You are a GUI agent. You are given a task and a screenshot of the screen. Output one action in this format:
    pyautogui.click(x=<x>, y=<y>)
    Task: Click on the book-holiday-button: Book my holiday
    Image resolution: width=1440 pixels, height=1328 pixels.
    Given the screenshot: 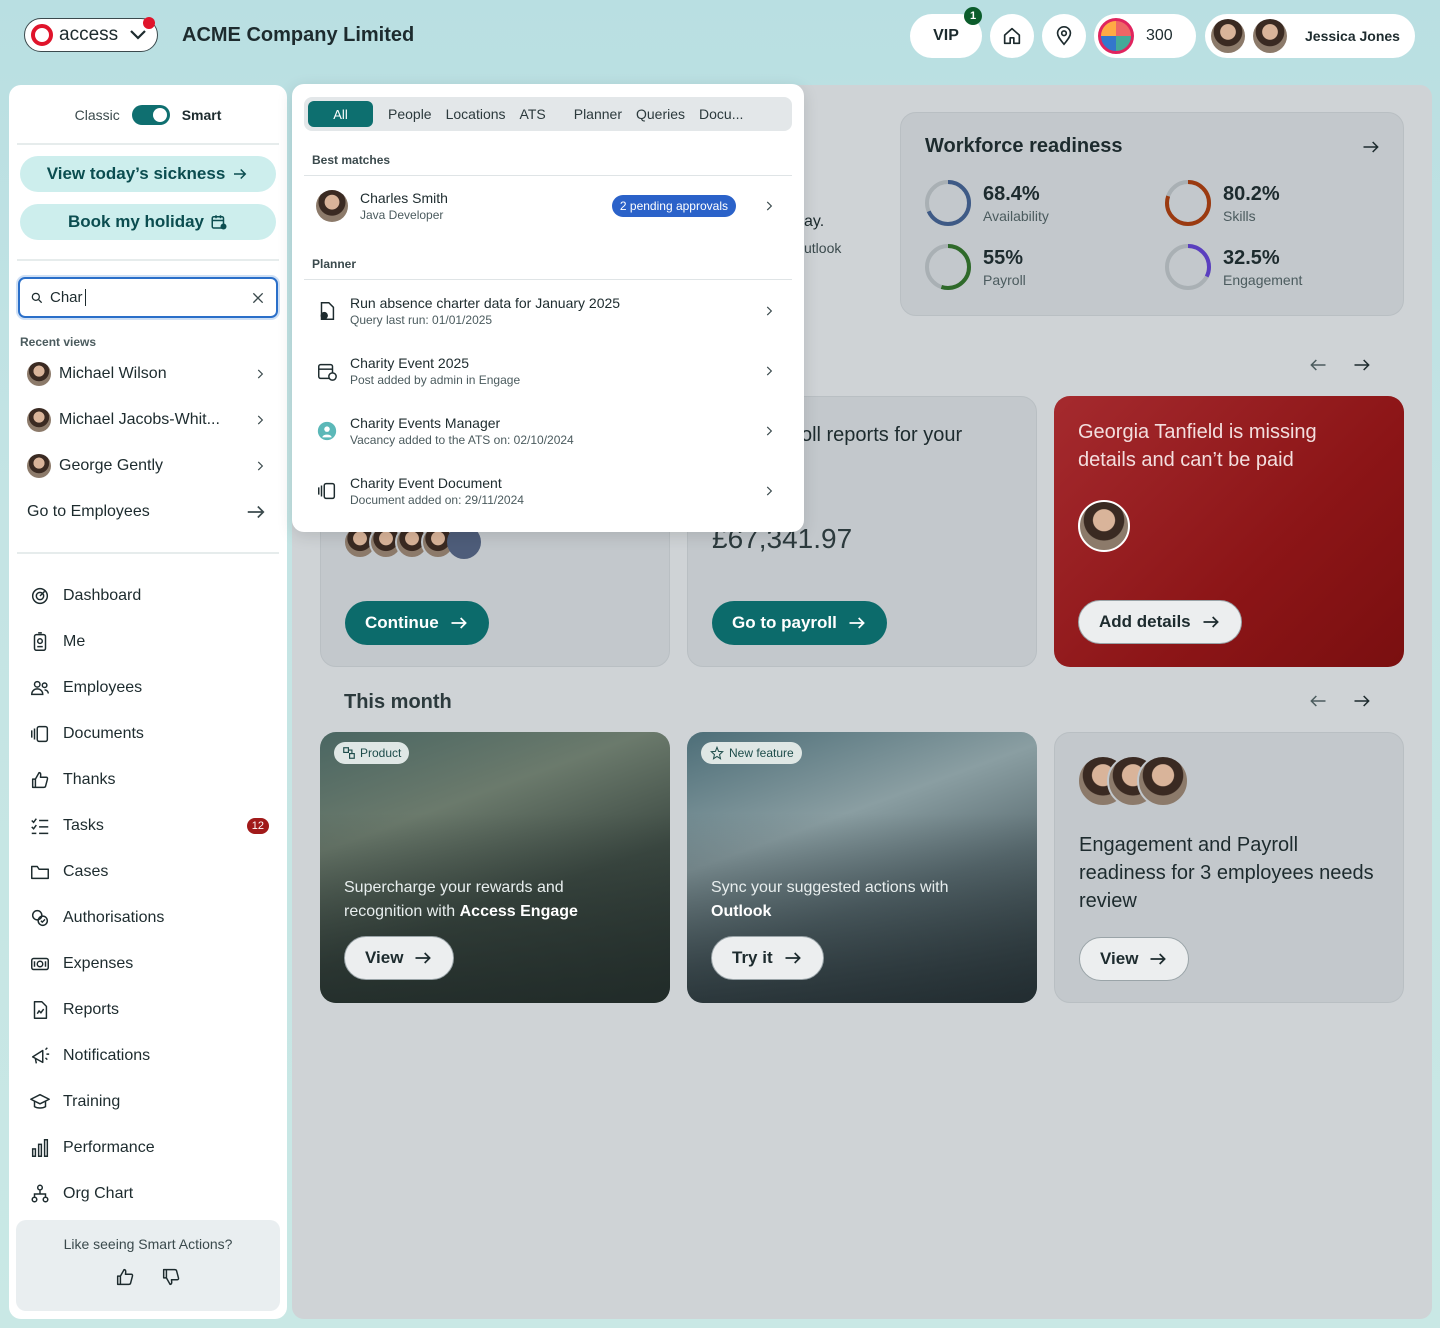 What is the action you would take?
    pyautogui.click(x=148, y=222)
    